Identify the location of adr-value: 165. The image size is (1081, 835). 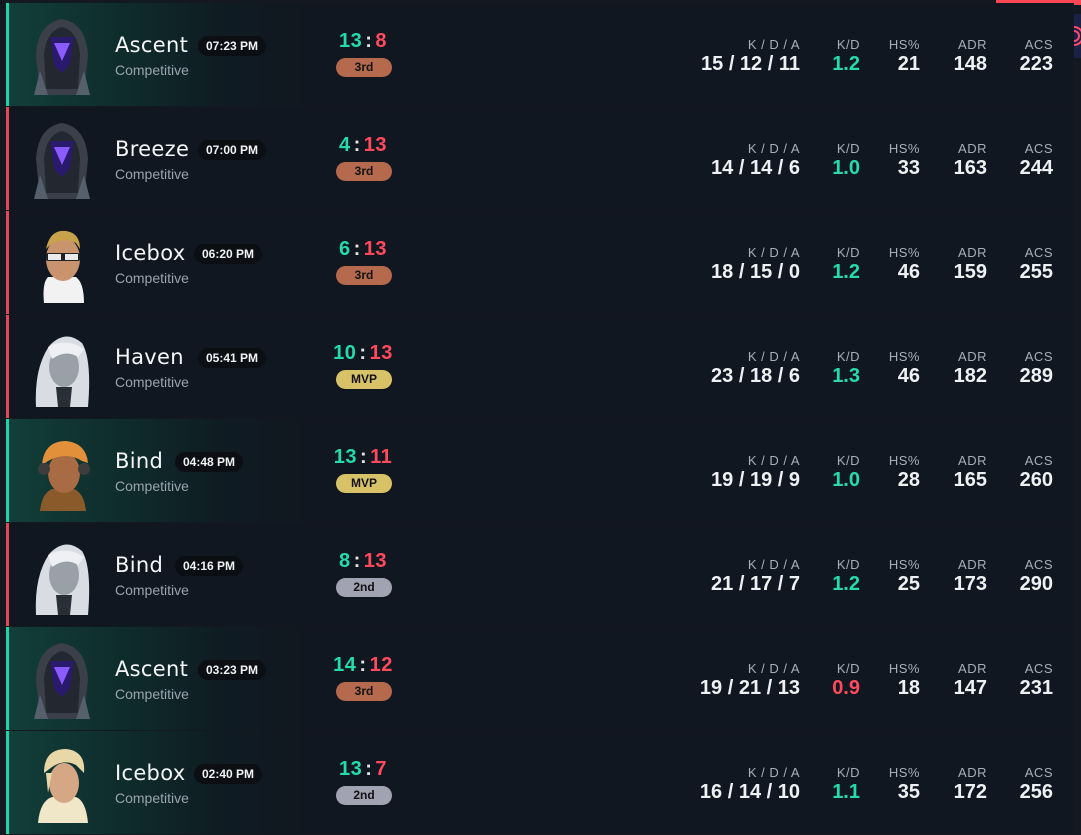
(970, 480).